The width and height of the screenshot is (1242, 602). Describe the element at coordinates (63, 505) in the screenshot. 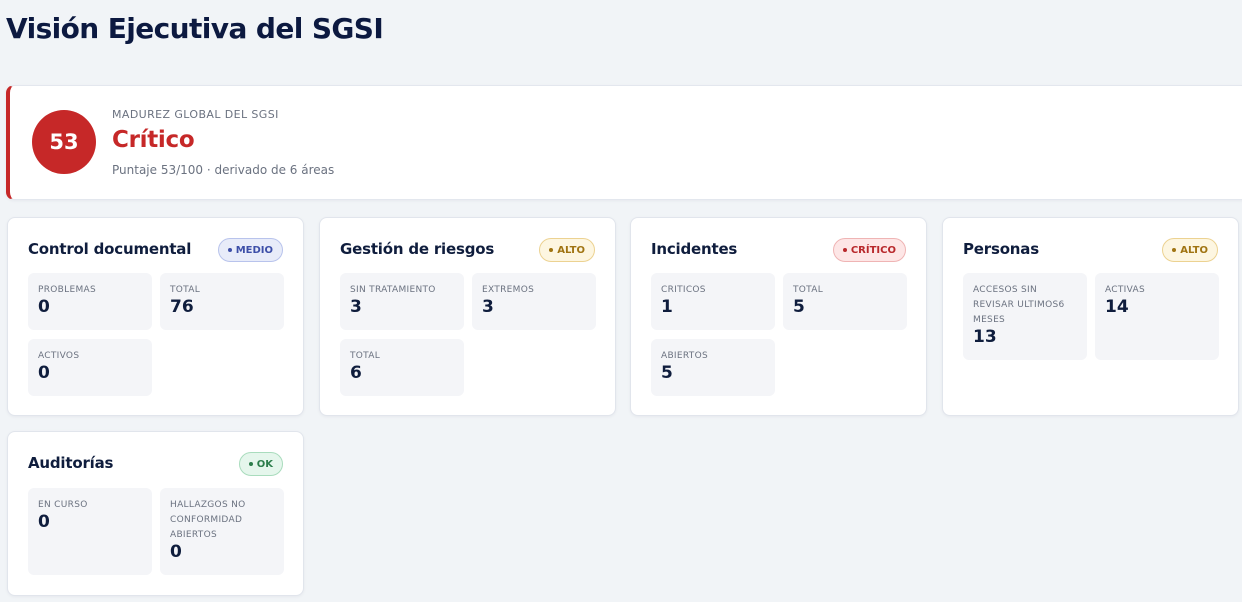

I see `metric-label: EN CURSO` at that location.